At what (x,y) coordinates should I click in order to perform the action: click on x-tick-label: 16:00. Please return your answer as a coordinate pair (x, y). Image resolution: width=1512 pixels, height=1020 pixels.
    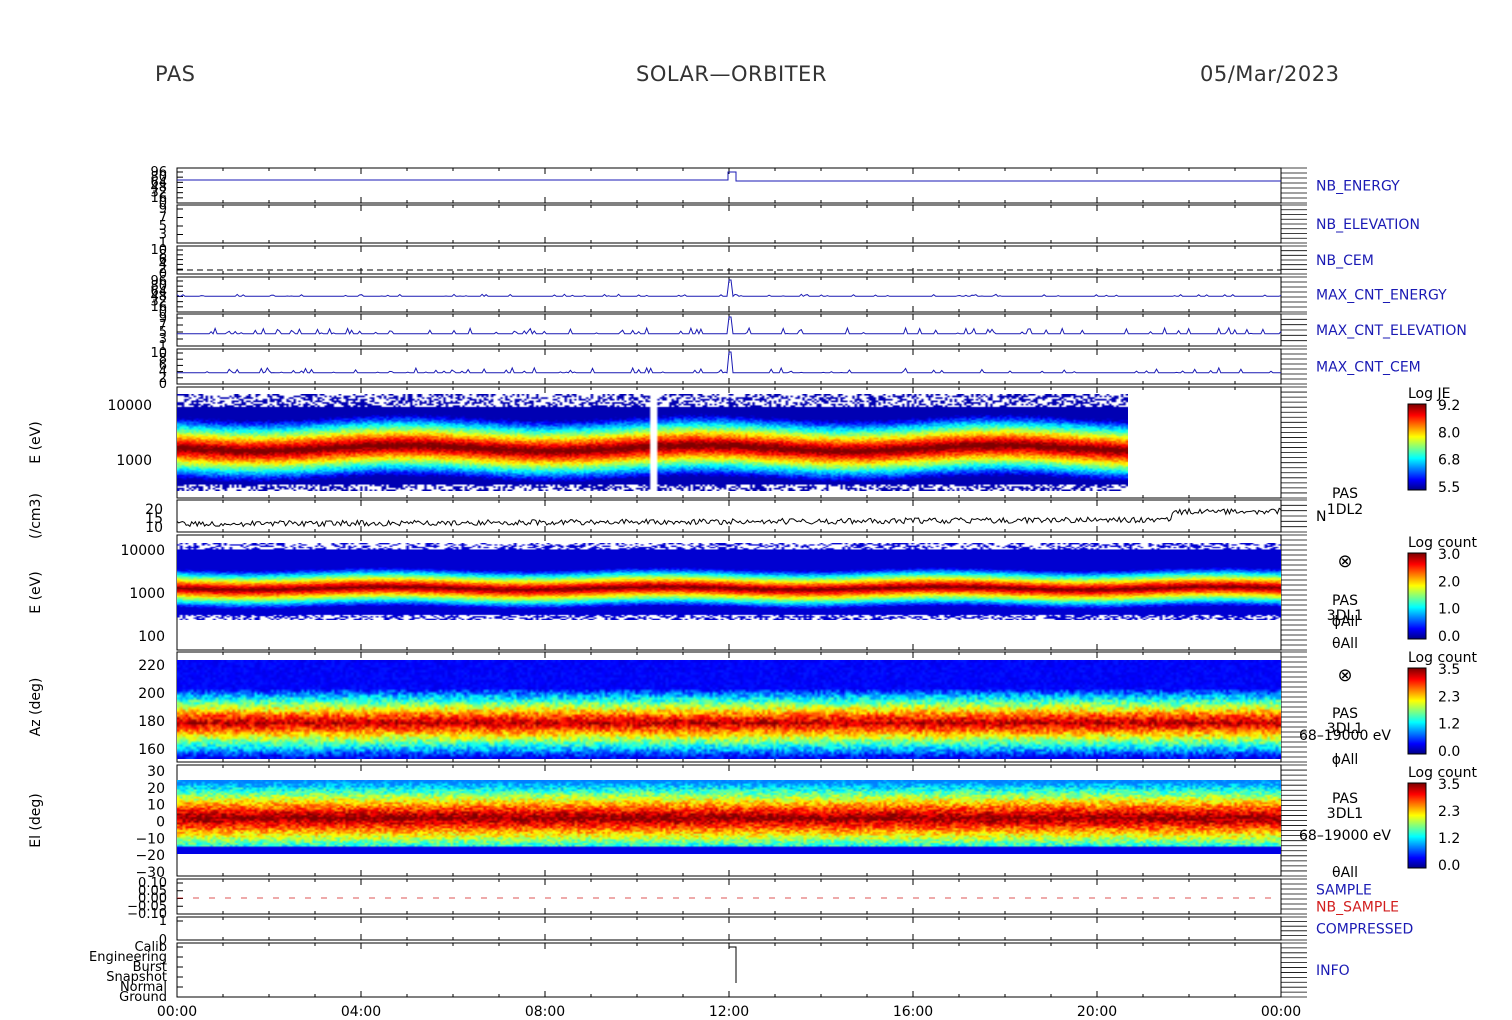
    Looking at the image, I should click on (913, 1012).